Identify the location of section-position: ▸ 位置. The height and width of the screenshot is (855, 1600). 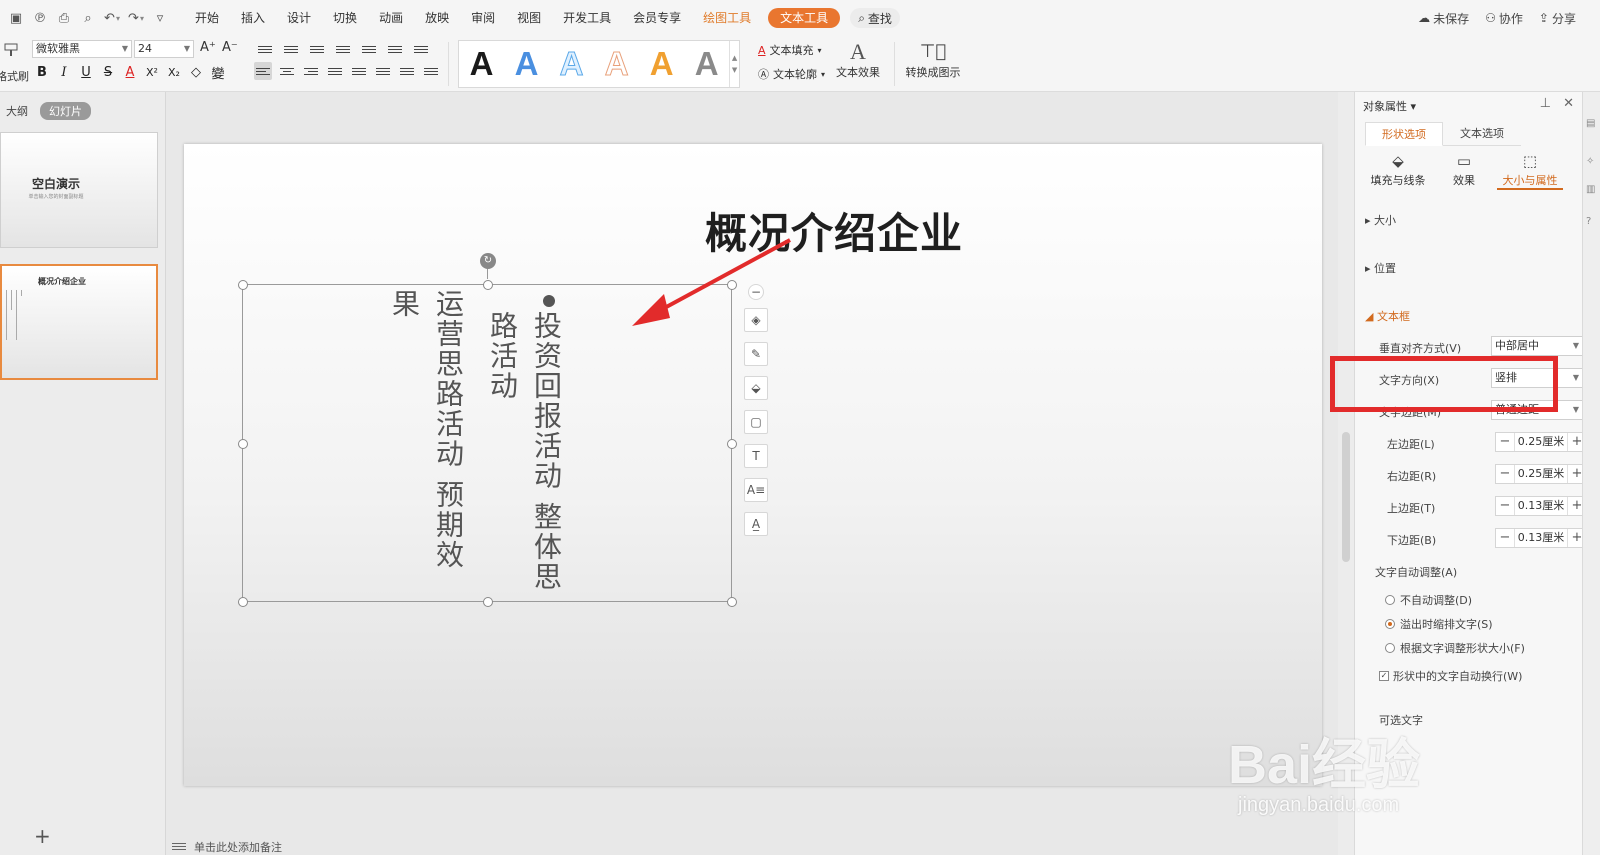
(1380, 268).